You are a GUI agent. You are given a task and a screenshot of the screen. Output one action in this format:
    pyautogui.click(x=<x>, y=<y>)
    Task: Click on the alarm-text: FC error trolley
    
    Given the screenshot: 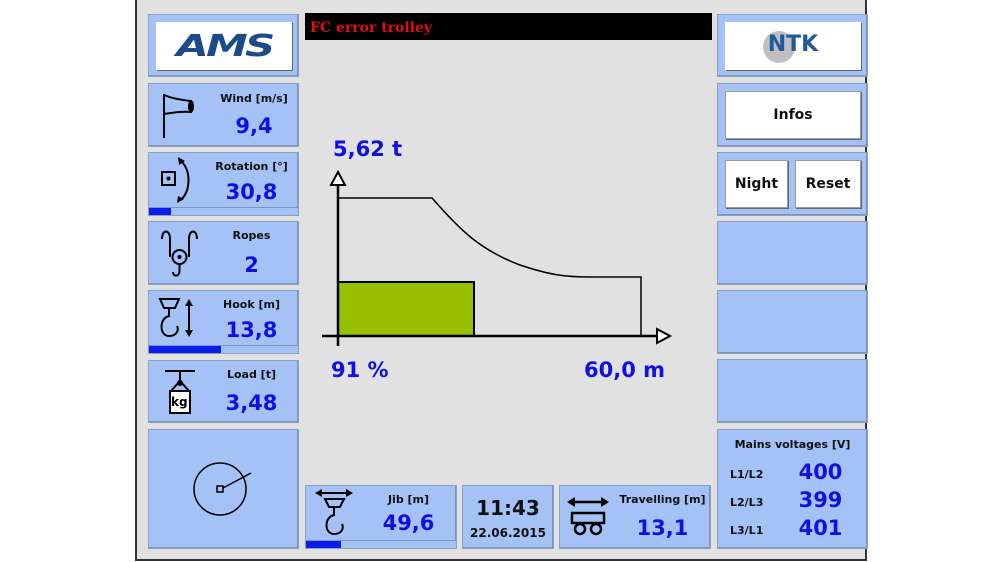 What is the action you would take?
    pyautogui.click(x=371, y=28)
    